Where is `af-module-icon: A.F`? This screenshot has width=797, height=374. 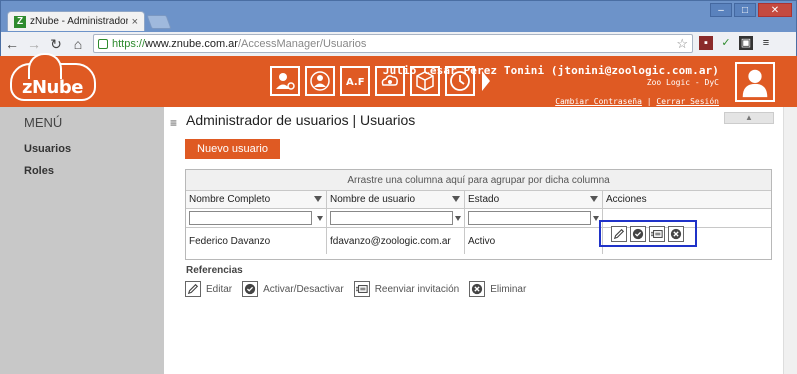
af-module-icon: A.F is located at coordinates (355, 81).